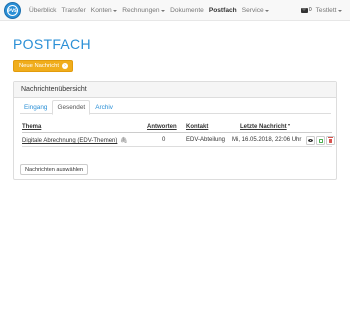 This screenshot has width=350, height=317. Describe the element at coordinates (197, 127) in the screenshot. I see `column-header-contact: Kontakt` at that location.